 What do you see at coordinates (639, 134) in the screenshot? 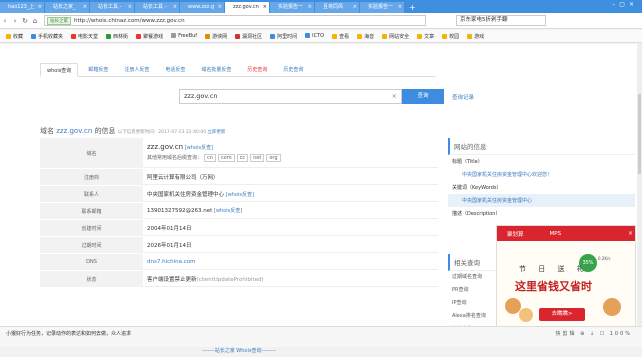
I see `scrollbar-thumb` at bounding box center [639, 134].